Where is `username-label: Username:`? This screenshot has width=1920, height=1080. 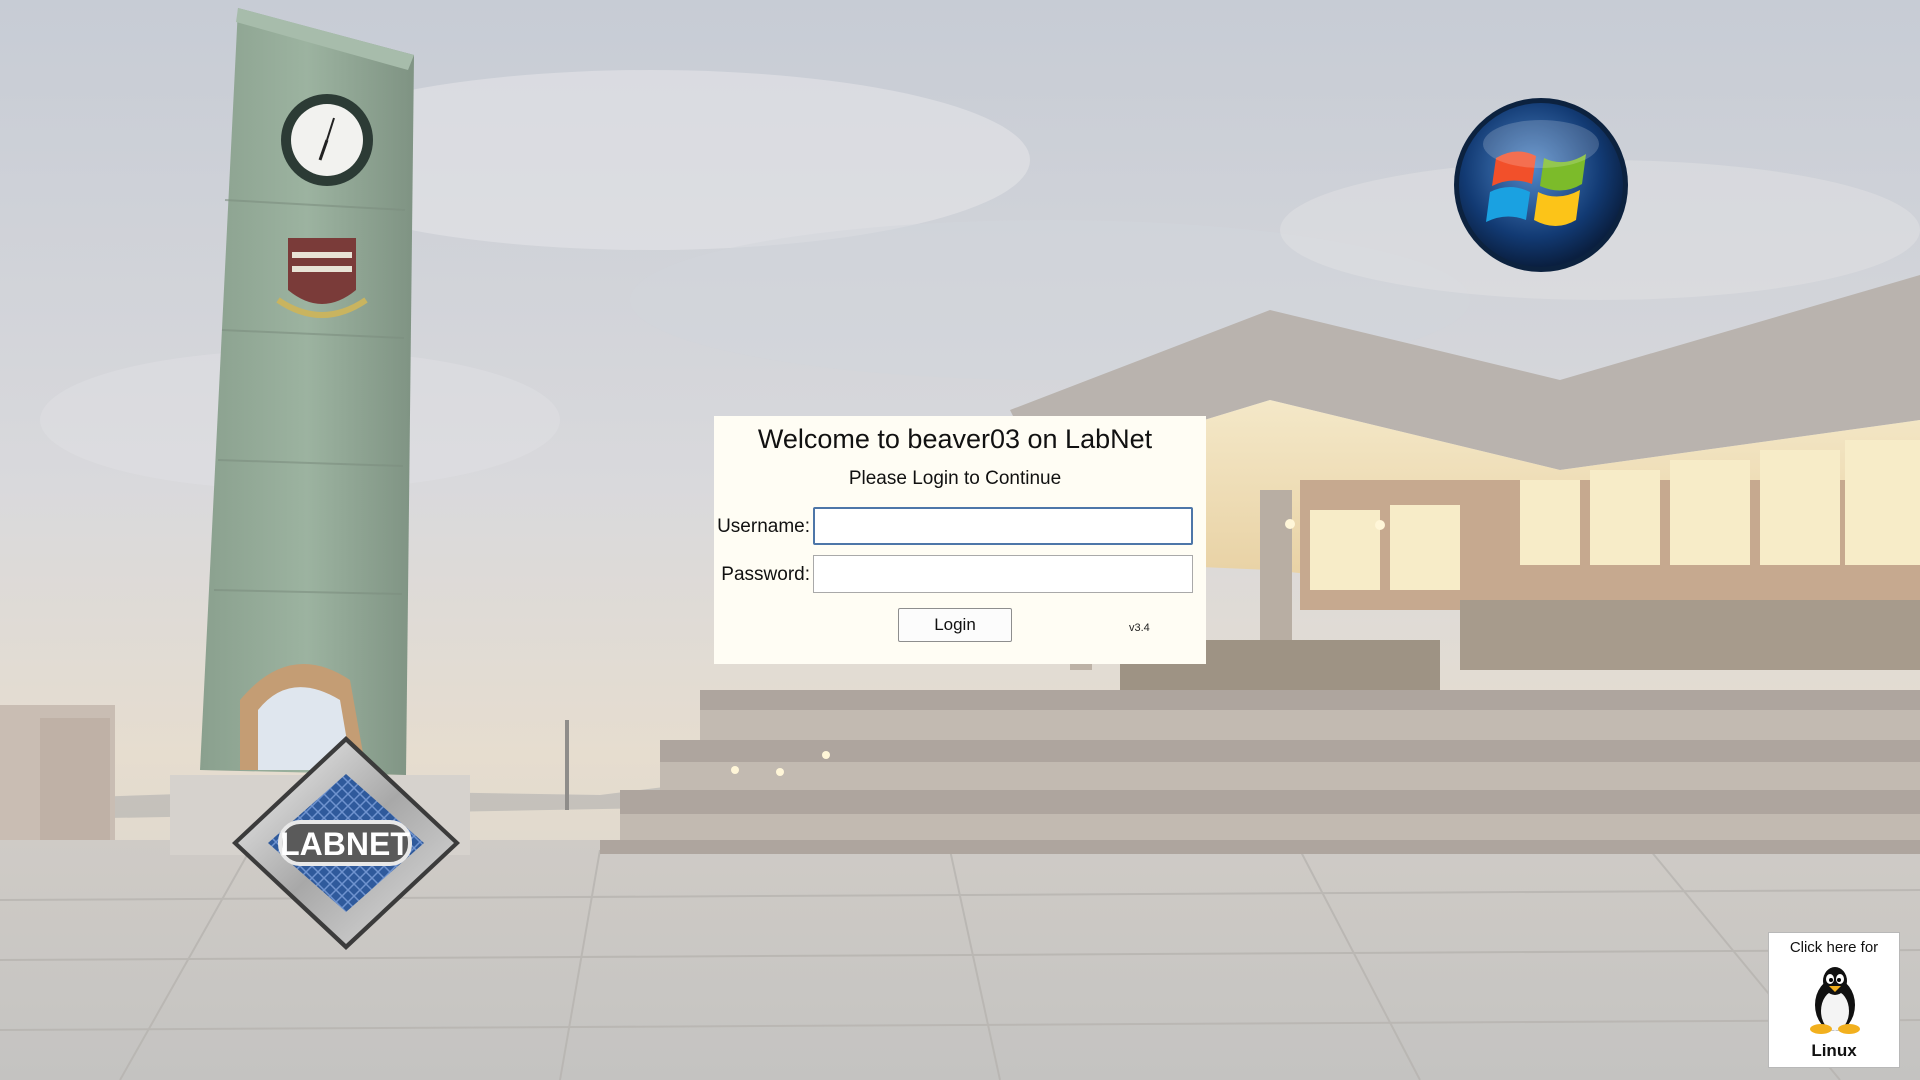
username-label: Username: is located at coordinates (763, 526).